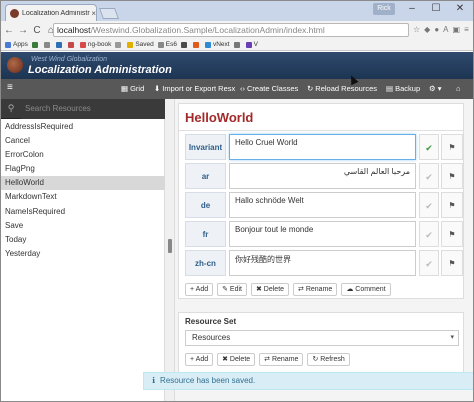 The image size is (474, 402). What do you see at coordinates (170, 246) in the screenshot?
I see `splitter-grip` at bounding box center [170, 246].